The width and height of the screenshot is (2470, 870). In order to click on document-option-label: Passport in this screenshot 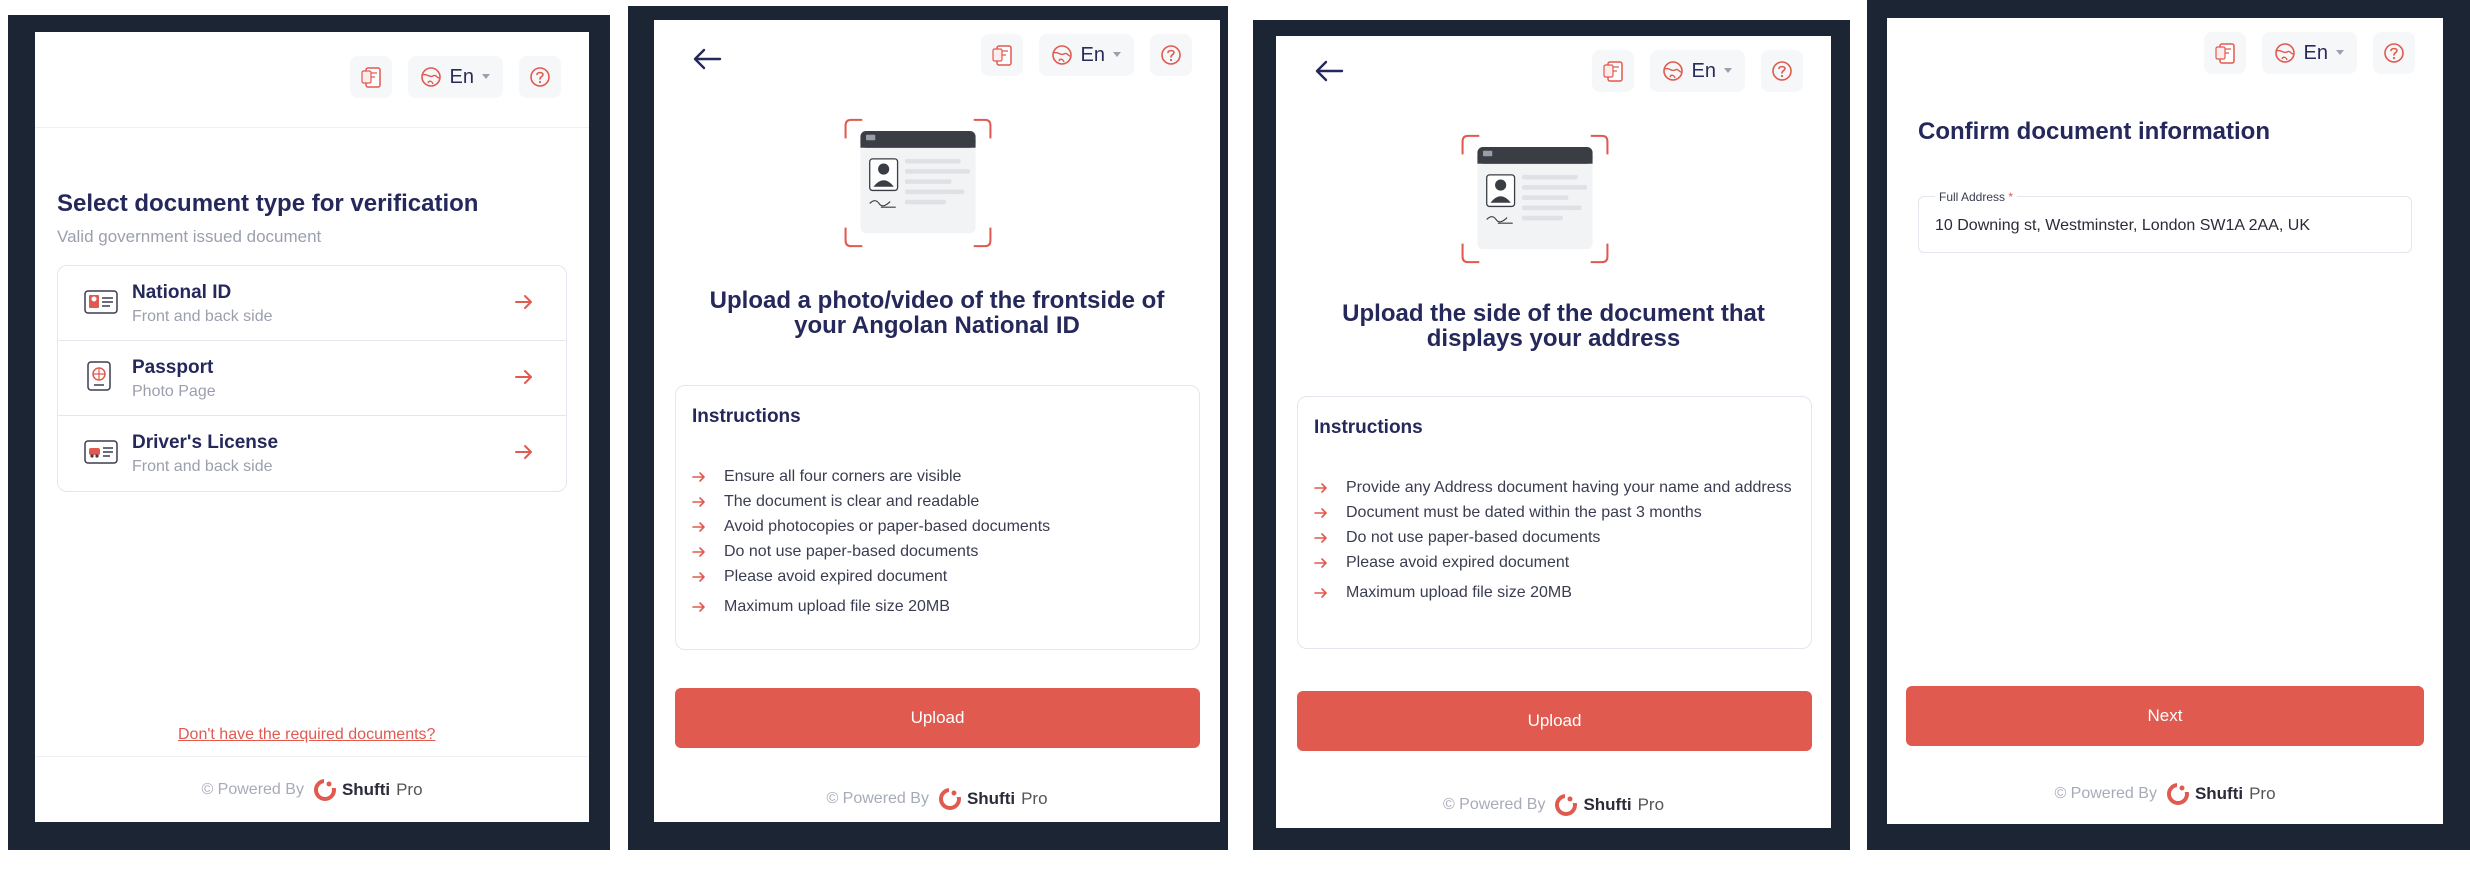, I will do `click(173, 367)`.